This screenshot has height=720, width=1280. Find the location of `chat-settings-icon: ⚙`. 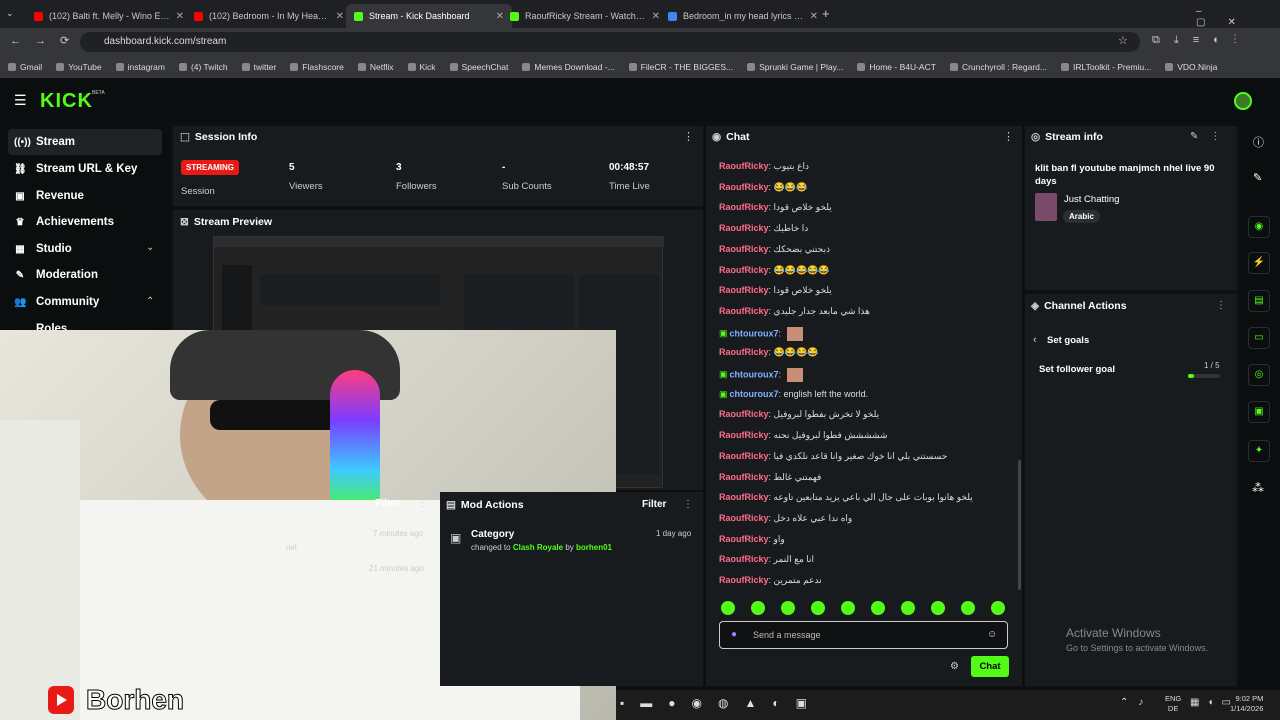

chat-settings-icon: ⚙ is located at coordinates (954, 666).